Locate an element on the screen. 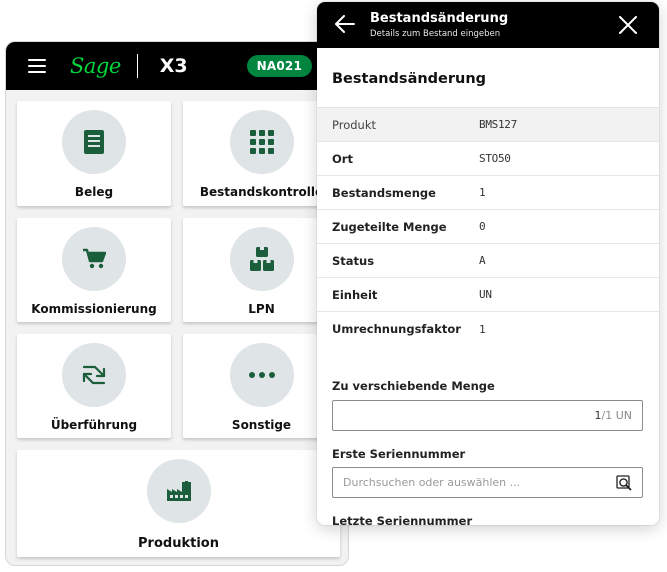  tile-kommissionierung: Kommissionierung is located at coordinates (94, 270).